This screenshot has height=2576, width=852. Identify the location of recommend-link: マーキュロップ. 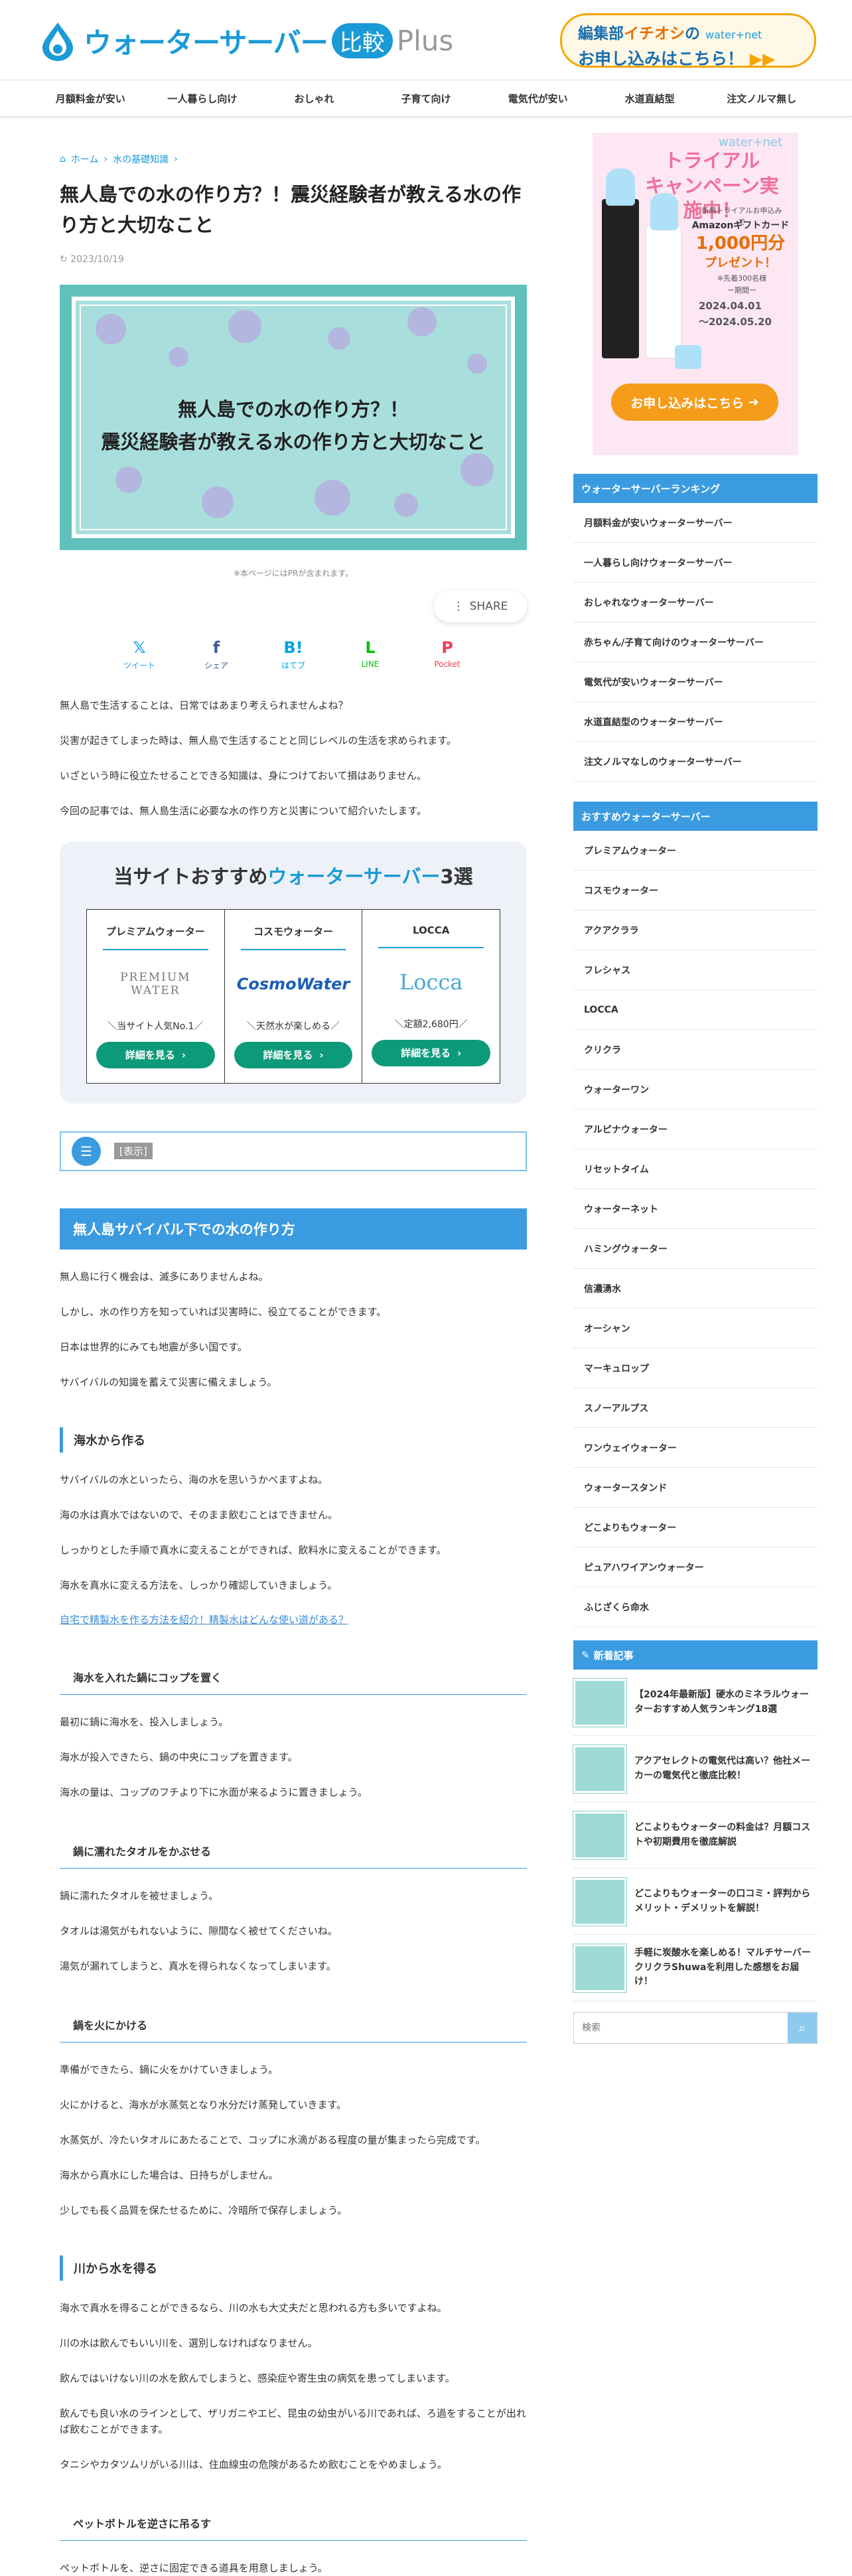
(695, 1368).